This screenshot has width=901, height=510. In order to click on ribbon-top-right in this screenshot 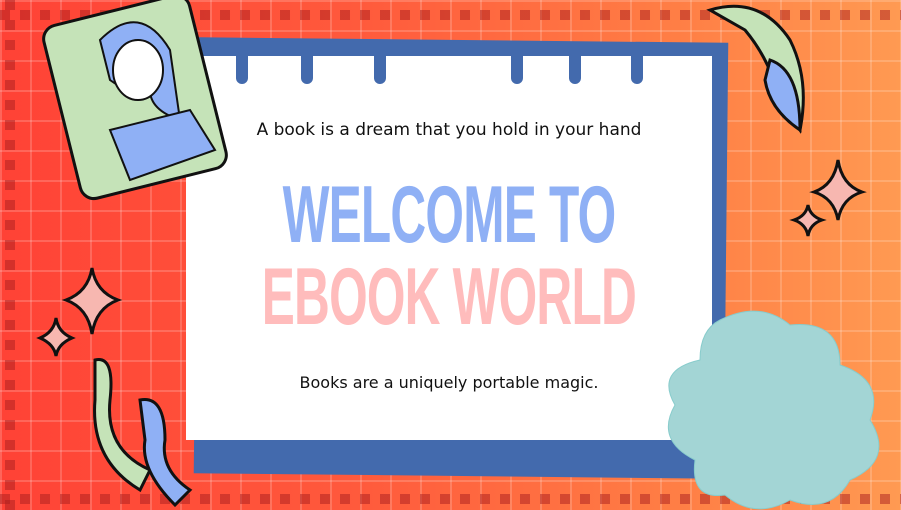, I will do `click(755, 69)`.